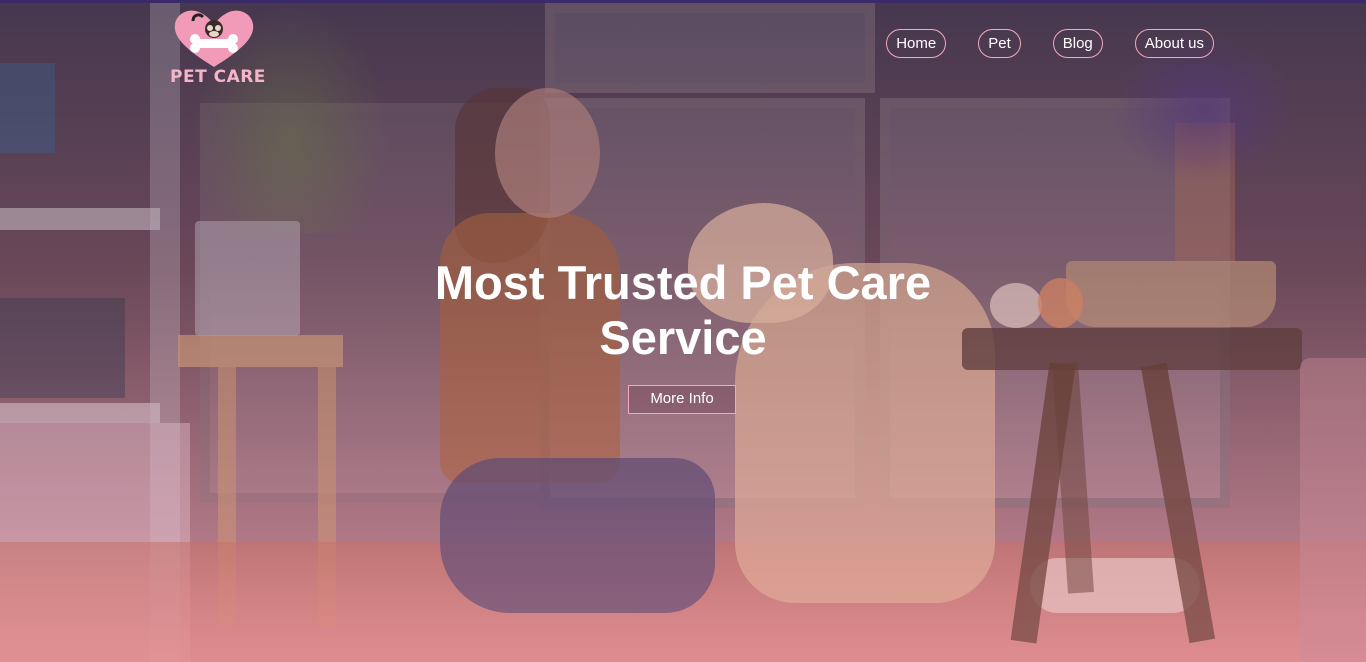 The image size is (1366, 662). I want to click on nav-pet-link: Pet, so click(999, 43).